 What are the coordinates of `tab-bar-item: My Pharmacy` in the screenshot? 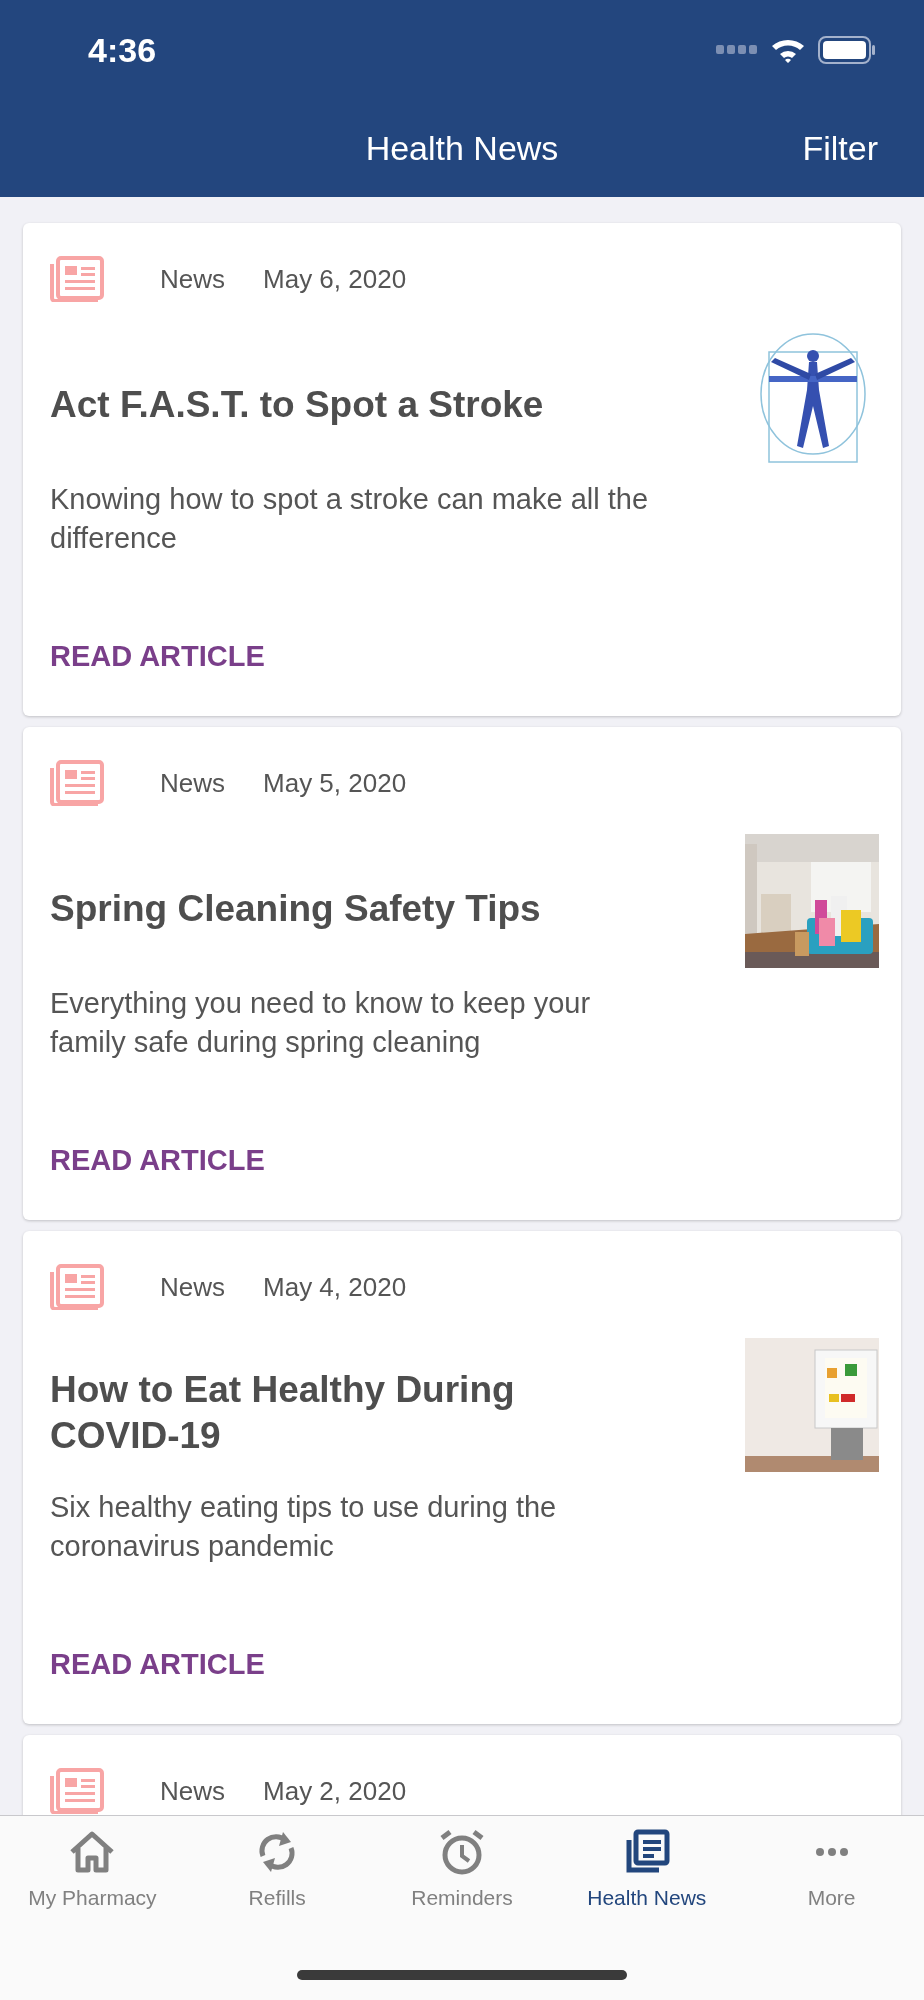 It's located at (92, 1871).